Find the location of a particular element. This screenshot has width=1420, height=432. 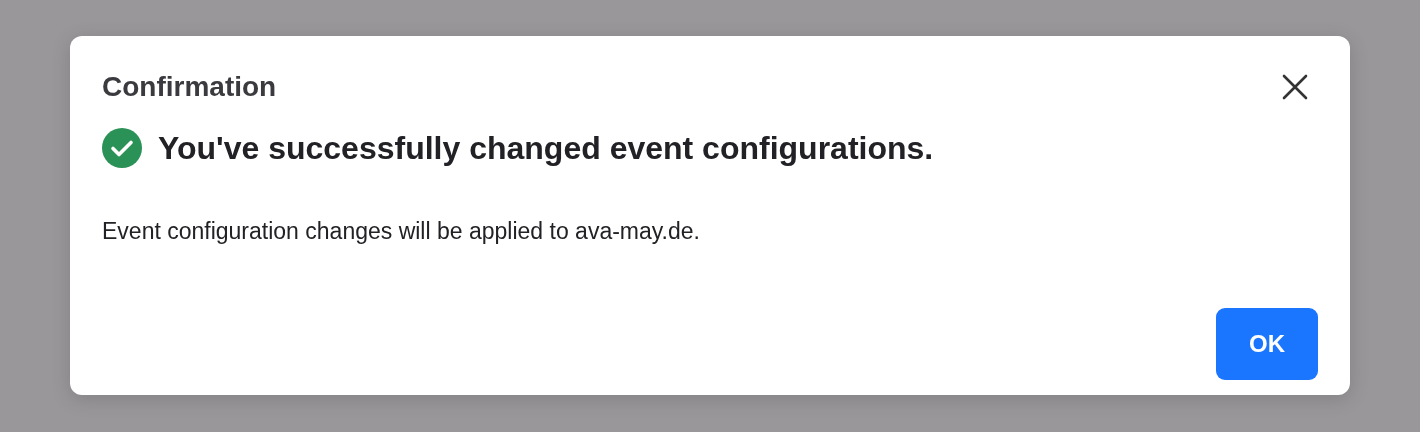

close-icon is located at coordinates (1295, 87).